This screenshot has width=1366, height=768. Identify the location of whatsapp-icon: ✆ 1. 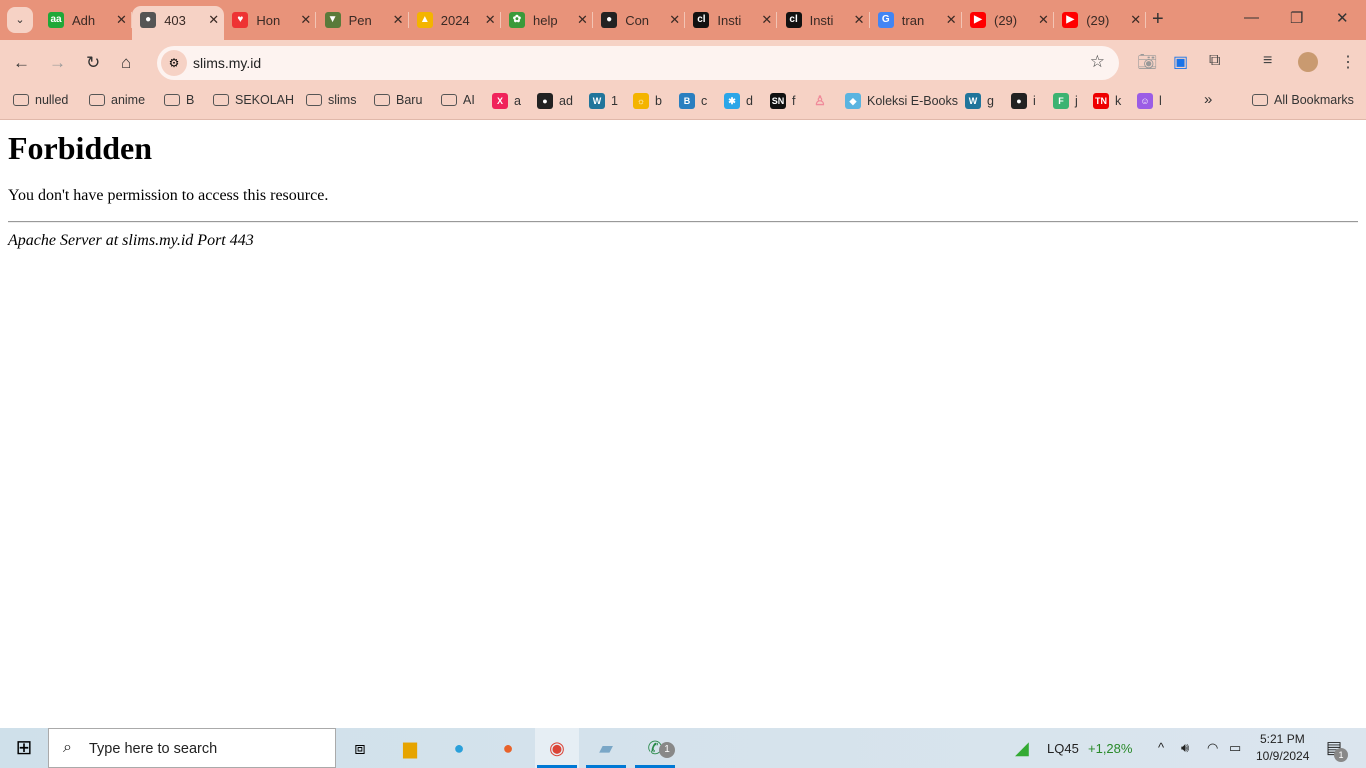
(655, 748).